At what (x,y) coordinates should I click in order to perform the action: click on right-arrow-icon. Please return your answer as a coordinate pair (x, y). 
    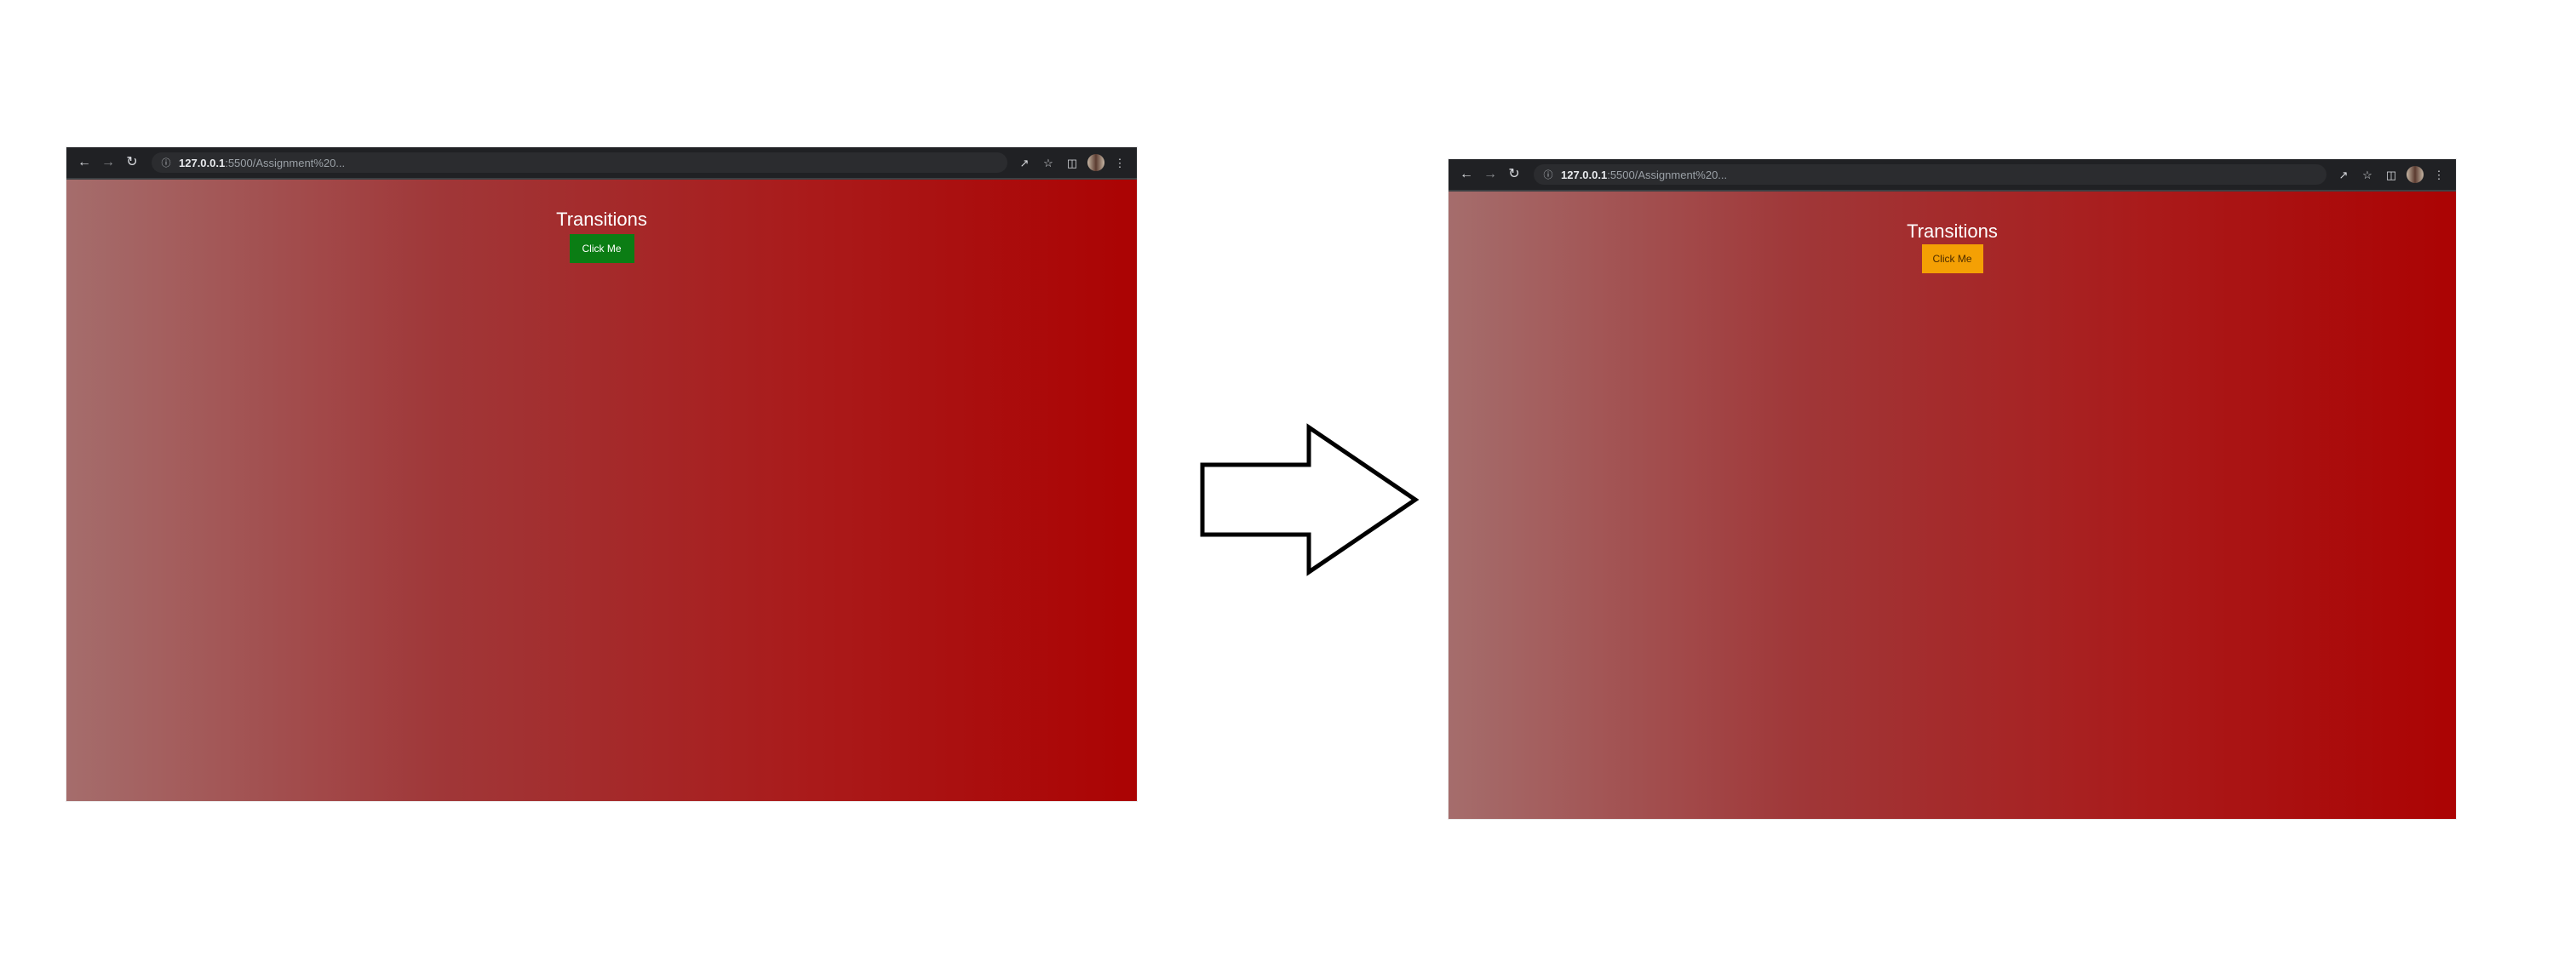
    Looking at the image, I should click on (1310, 499).